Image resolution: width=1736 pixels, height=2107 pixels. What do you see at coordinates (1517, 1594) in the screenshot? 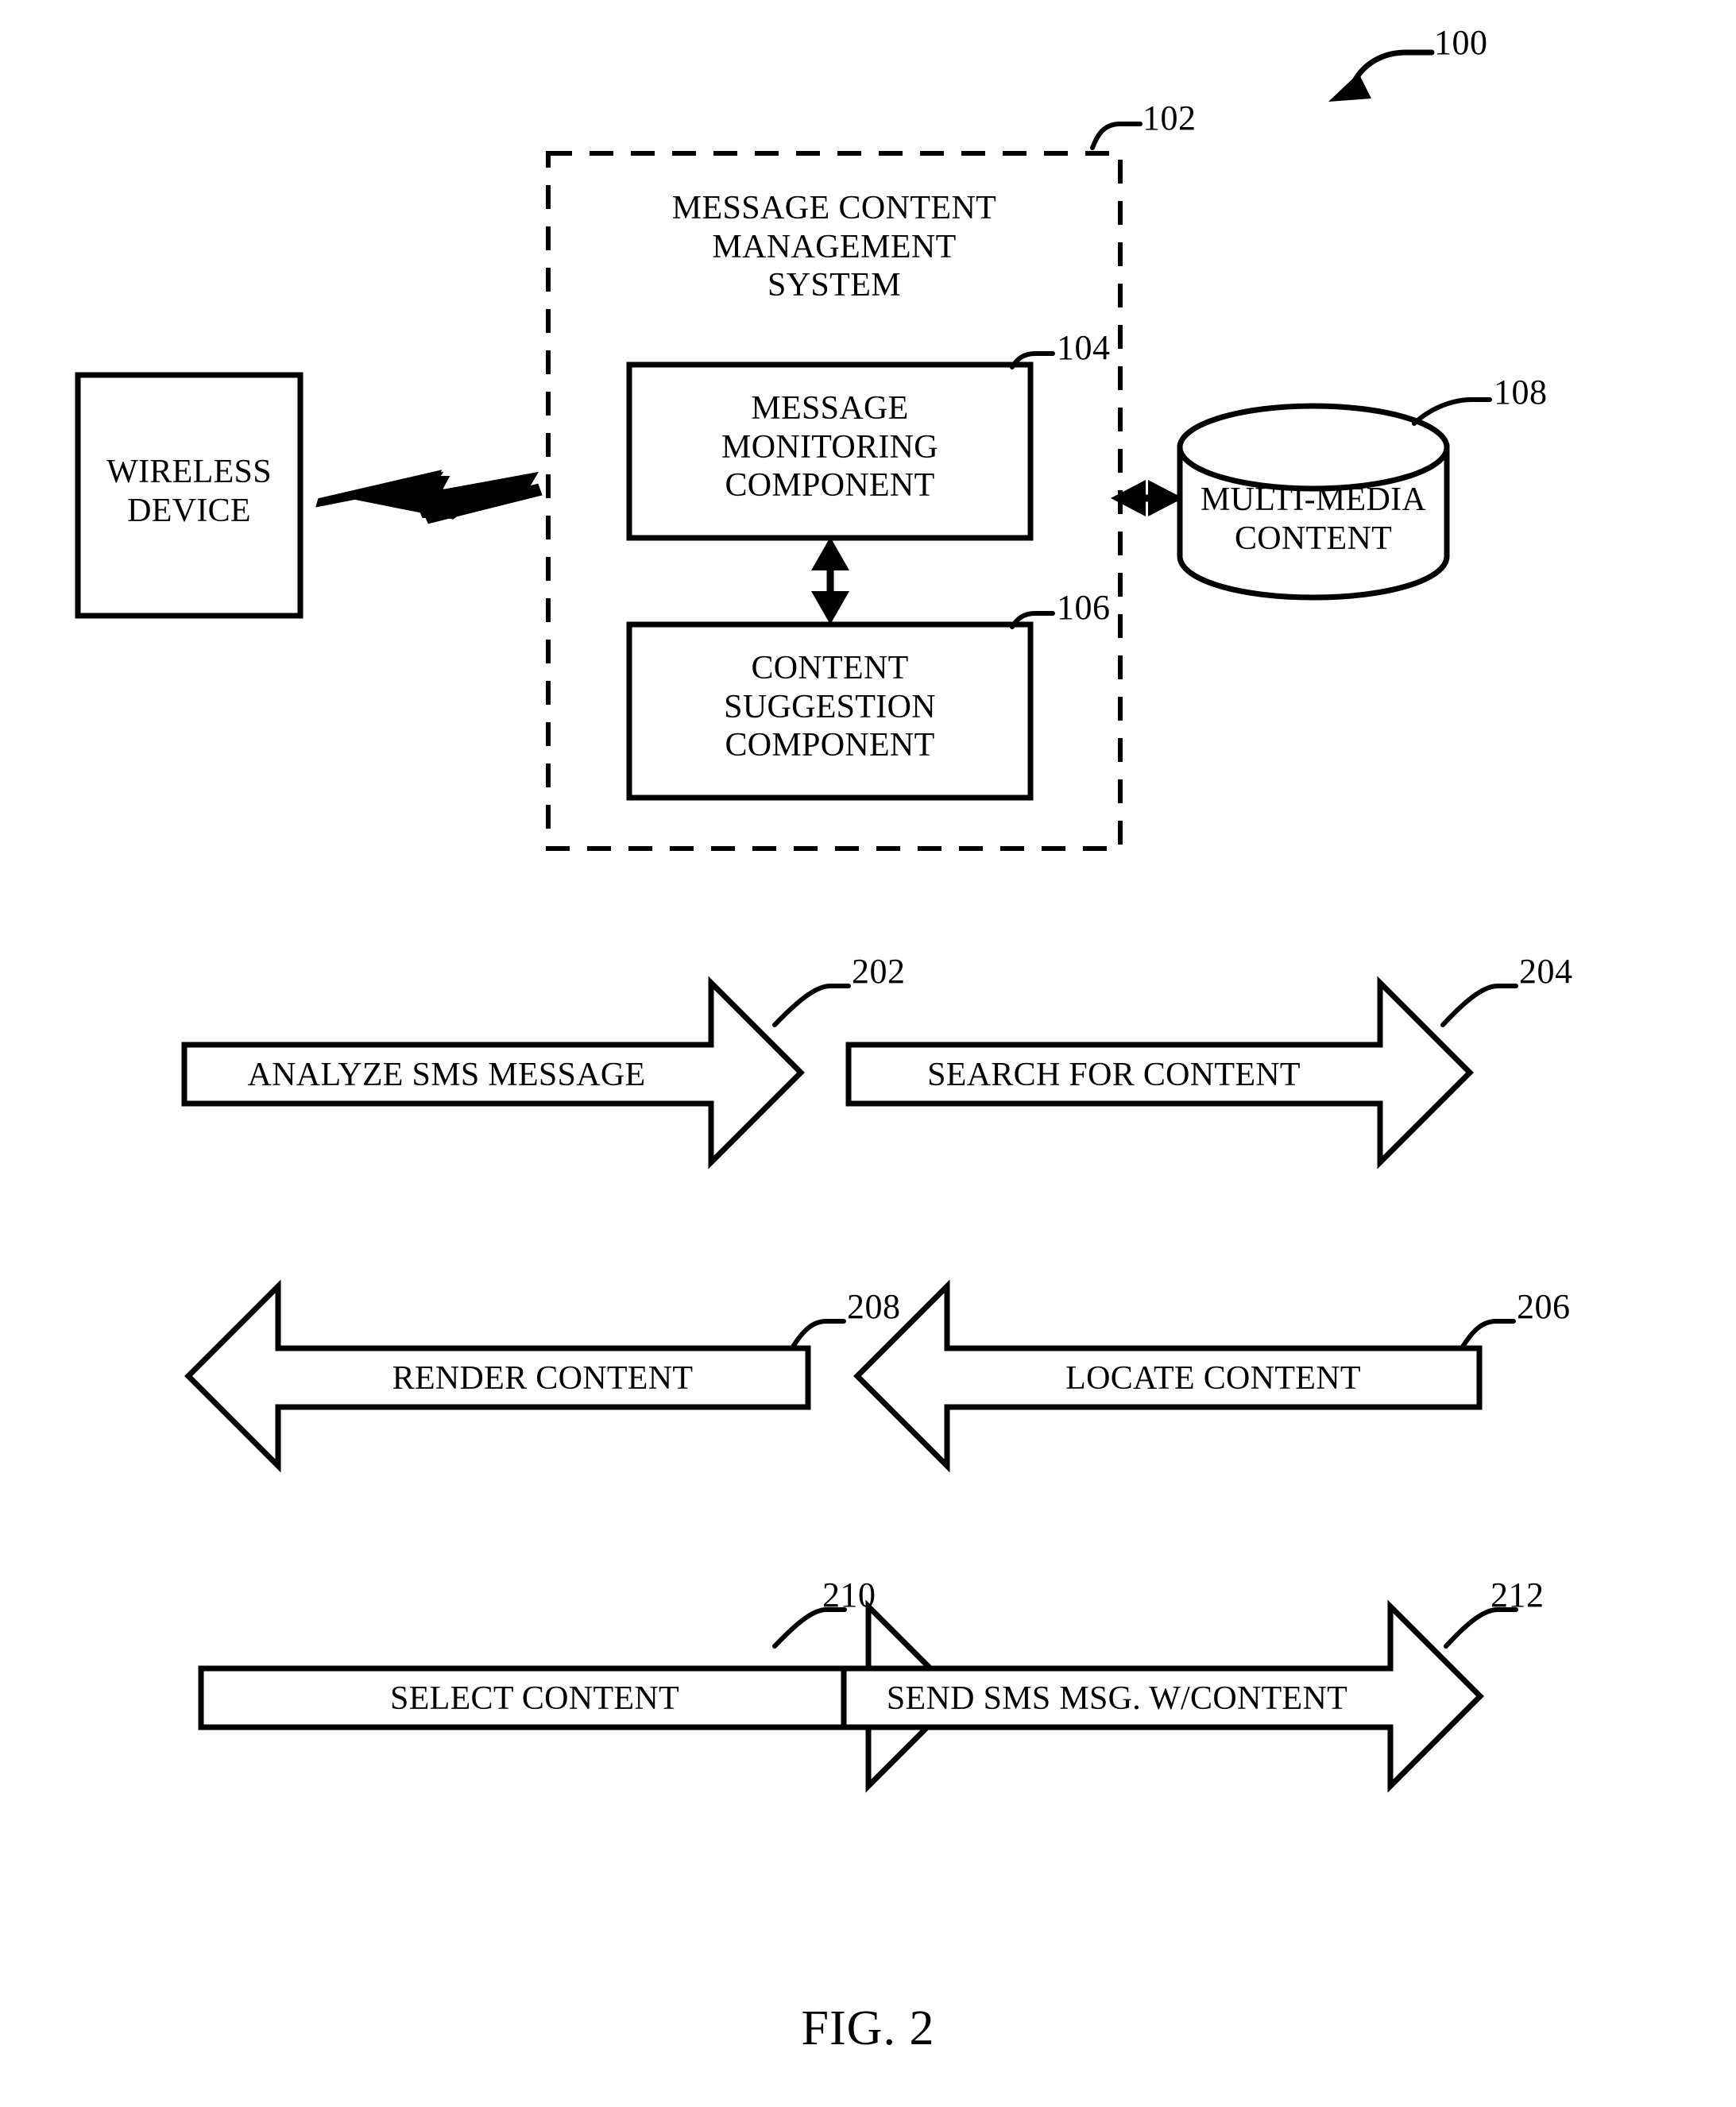
I see `flow-step-ref-212: 212` at bounding box center [1517, 1594].